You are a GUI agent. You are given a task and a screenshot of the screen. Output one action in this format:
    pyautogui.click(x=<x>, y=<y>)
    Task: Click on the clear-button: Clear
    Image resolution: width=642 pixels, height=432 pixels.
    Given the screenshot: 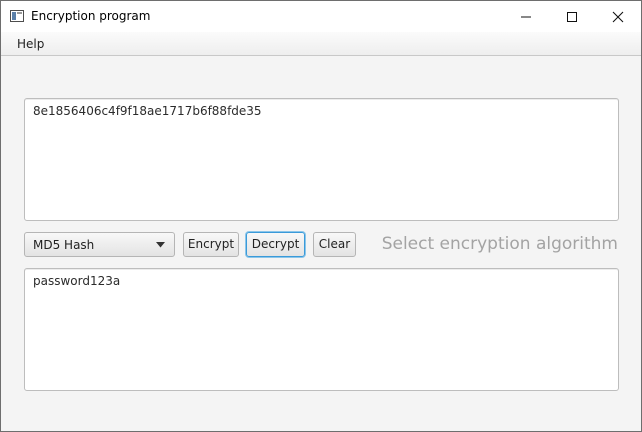 What is the action you would take?
    pyautogui.click(x=334, y=244)
    